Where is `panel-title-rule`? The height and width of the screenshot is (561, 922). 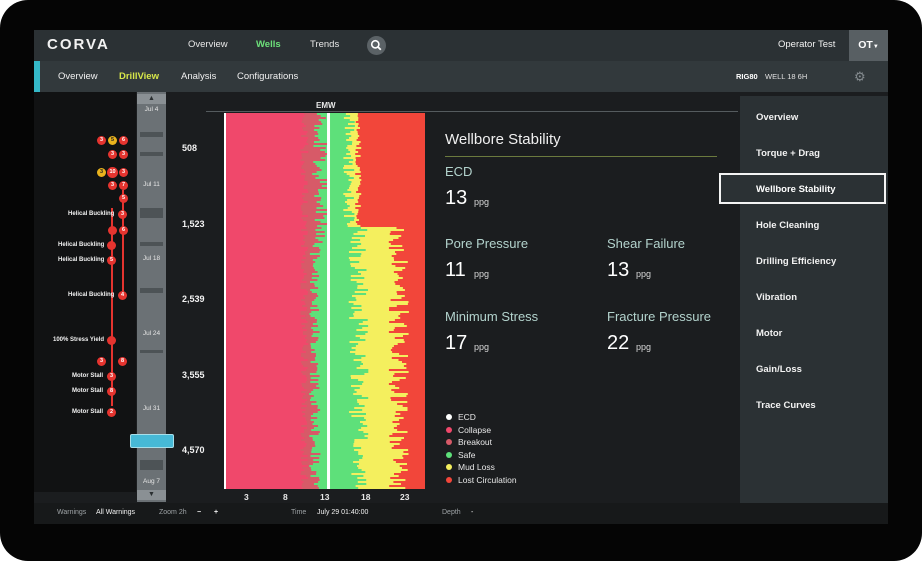 panel-title-rule is located at coordinates (581, 156).